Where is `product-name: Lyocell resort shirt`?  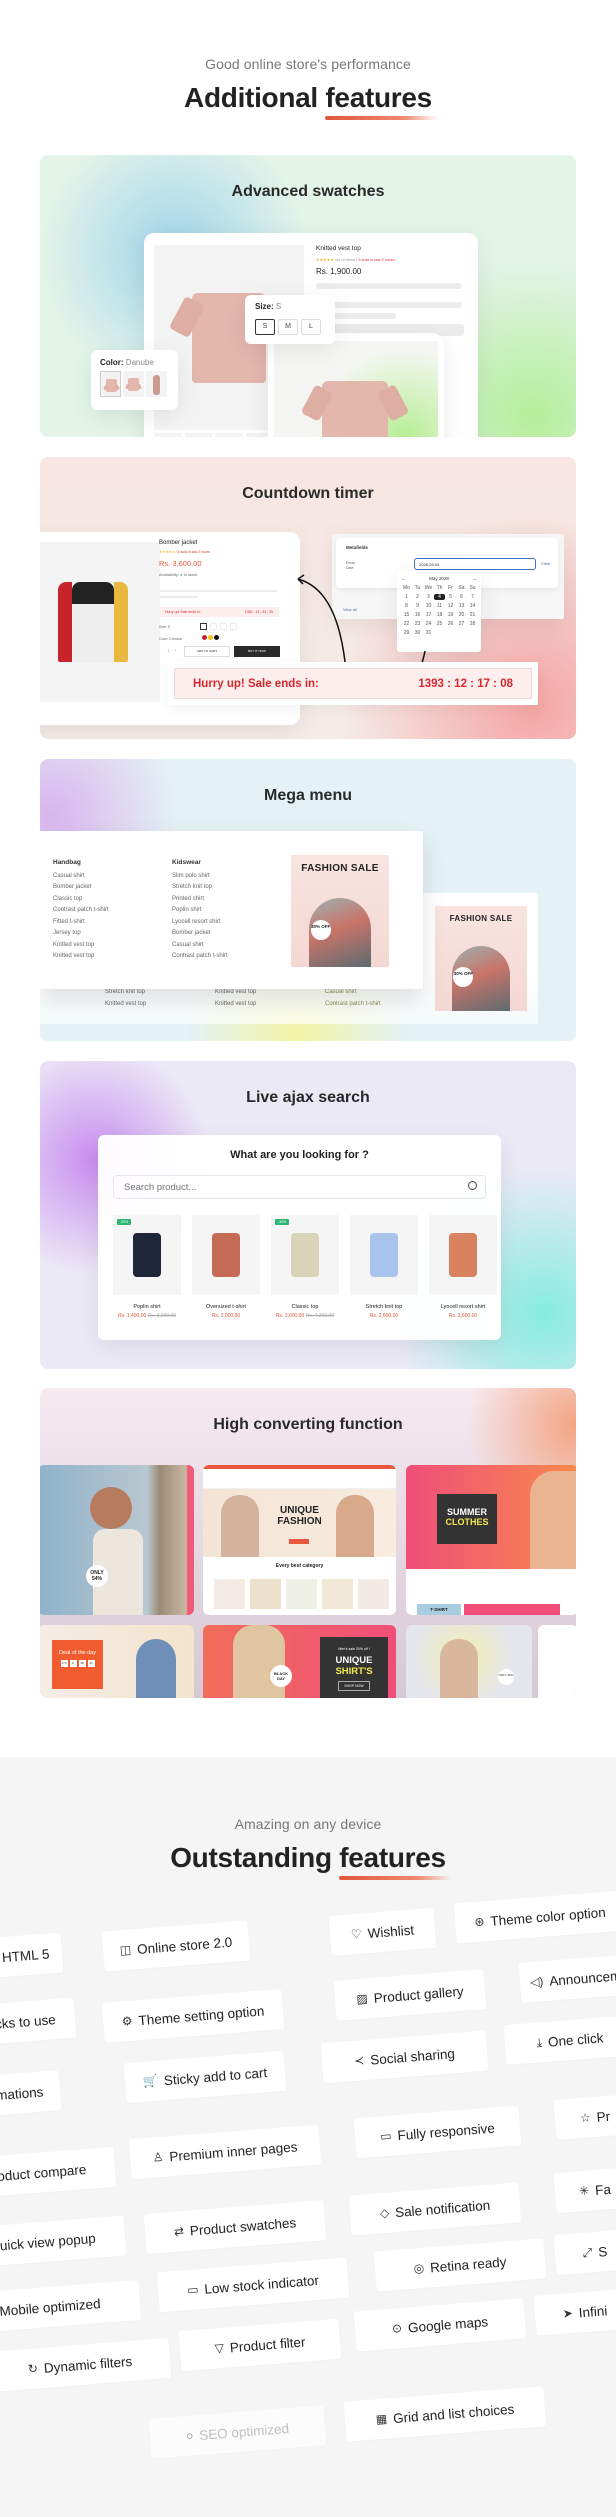 product-name: Lyocell resort shirt is located at coordinates (463, 1307).